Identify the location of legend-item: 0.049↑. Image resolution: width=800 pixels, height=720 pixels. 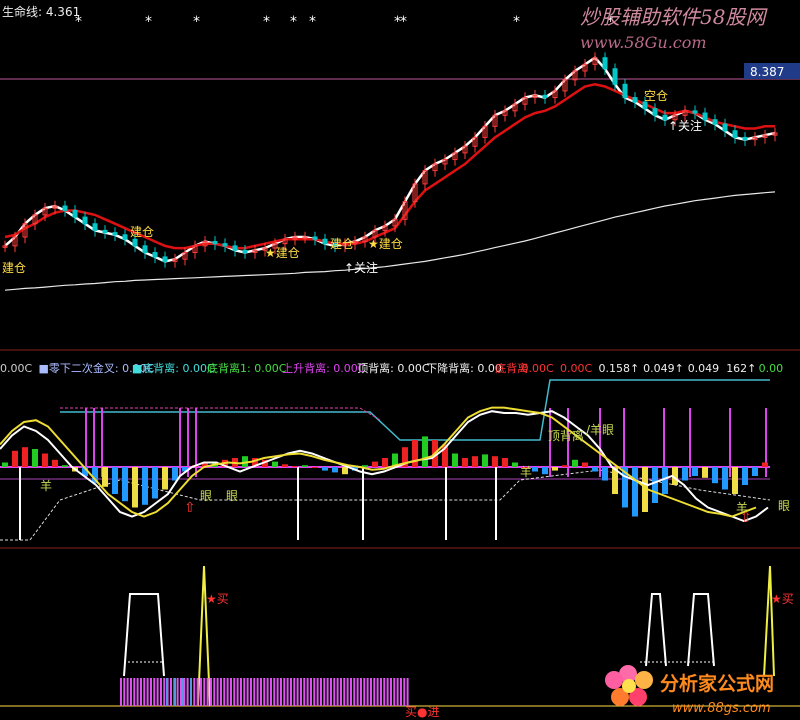
(663, 368).